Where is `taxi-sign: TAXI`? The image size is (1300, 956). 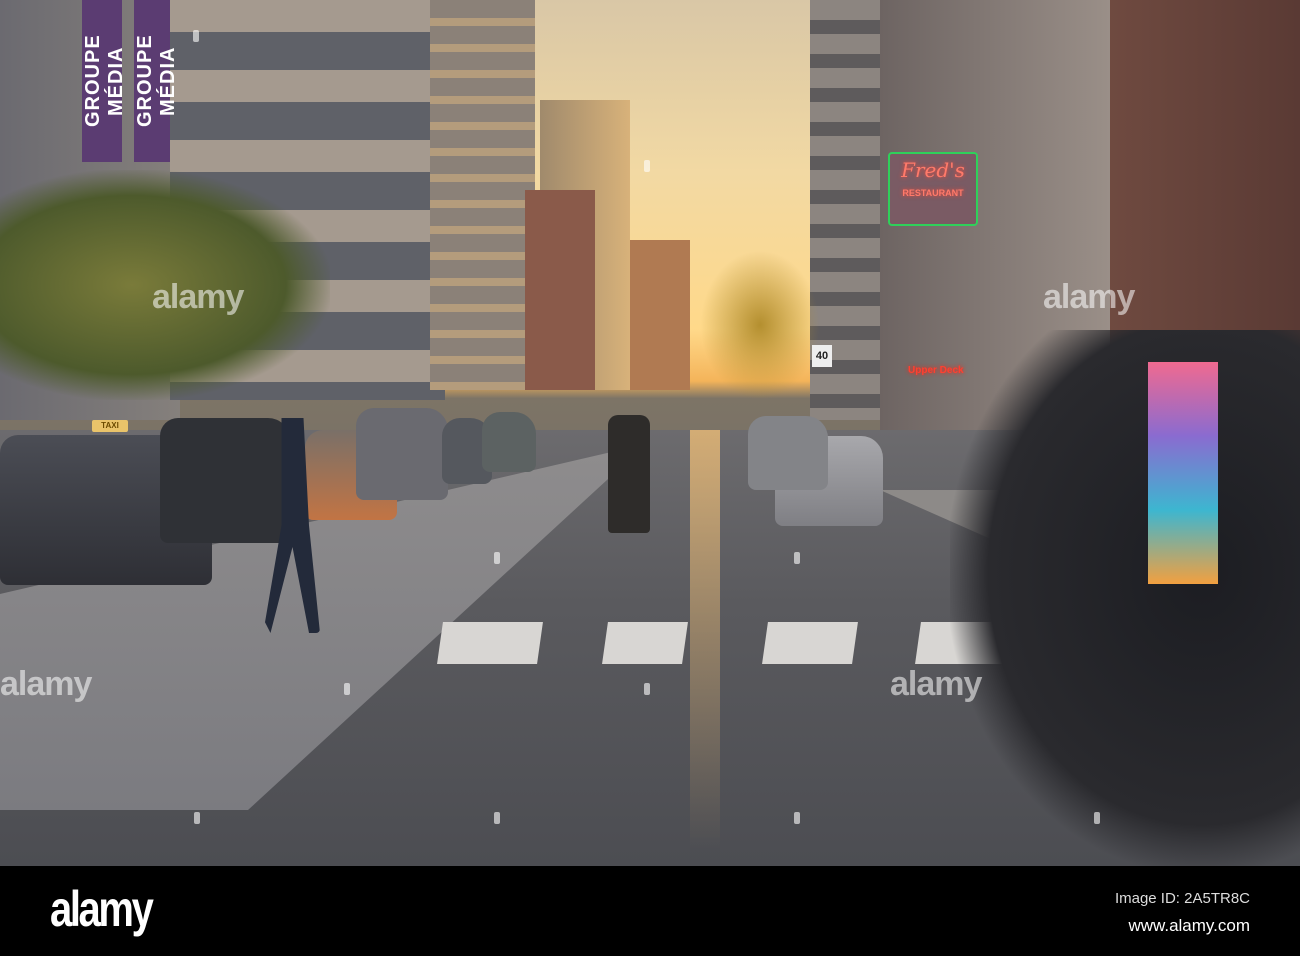
taxi-sign: TAXI is located at coordinates (110, 426).